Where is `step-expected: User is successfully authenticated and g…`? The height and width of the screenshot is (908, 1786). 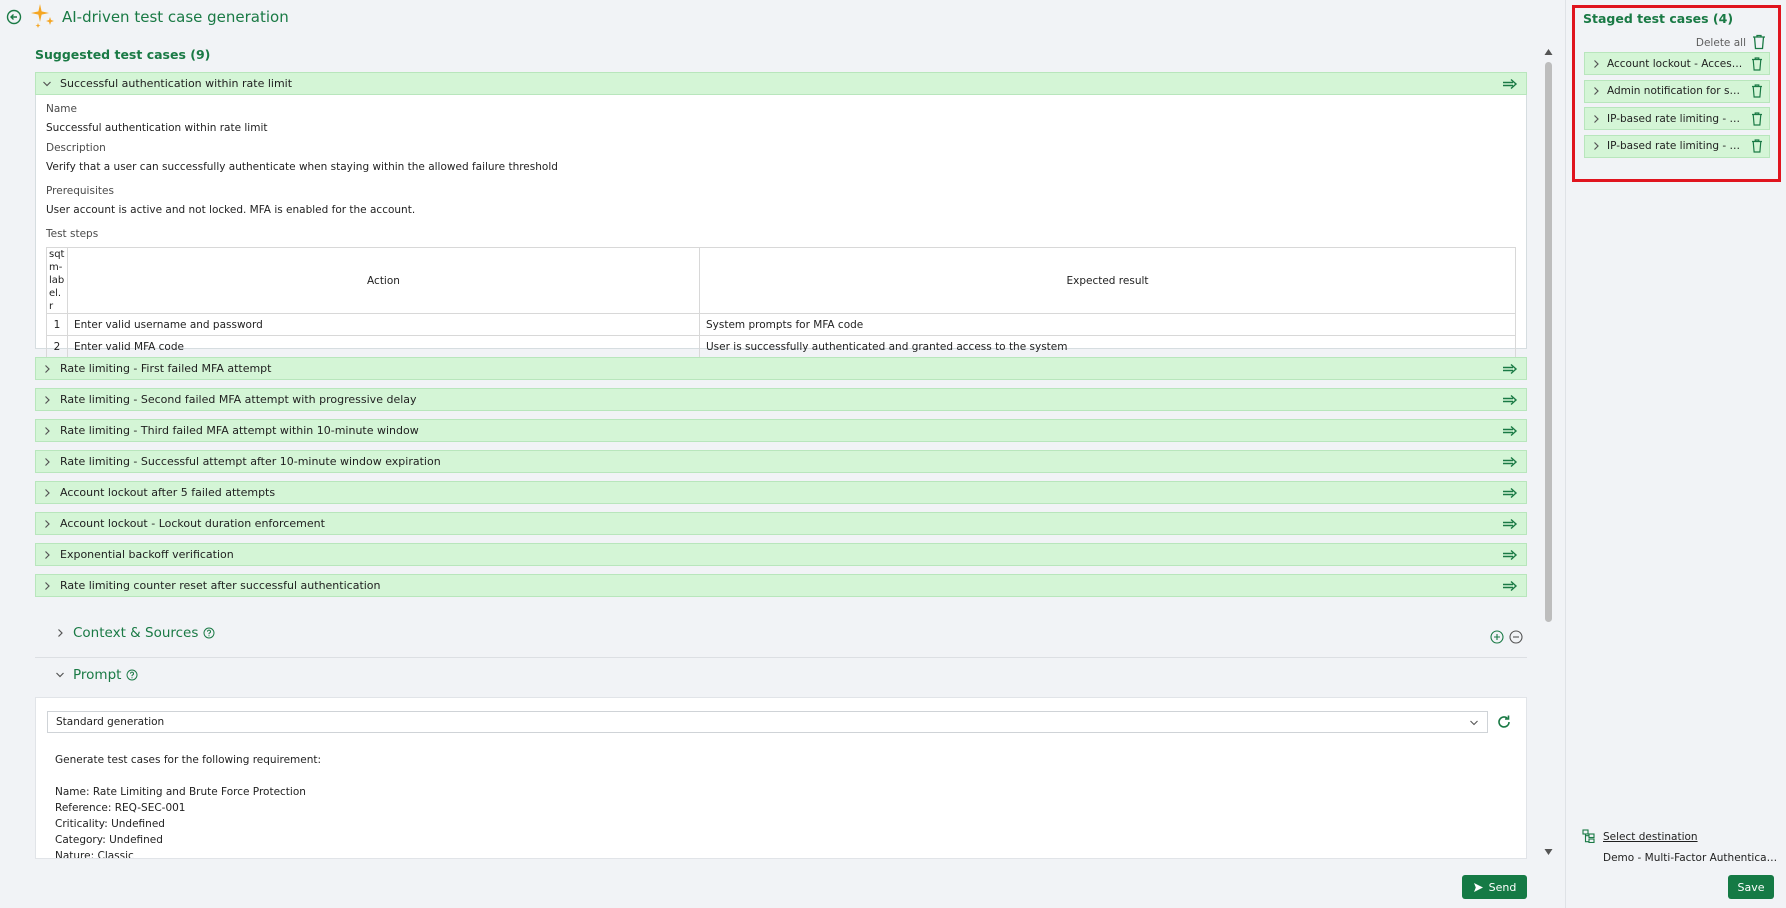 step-expected: User is successfully authenticated and g… is located at coordinates (1107, 346).